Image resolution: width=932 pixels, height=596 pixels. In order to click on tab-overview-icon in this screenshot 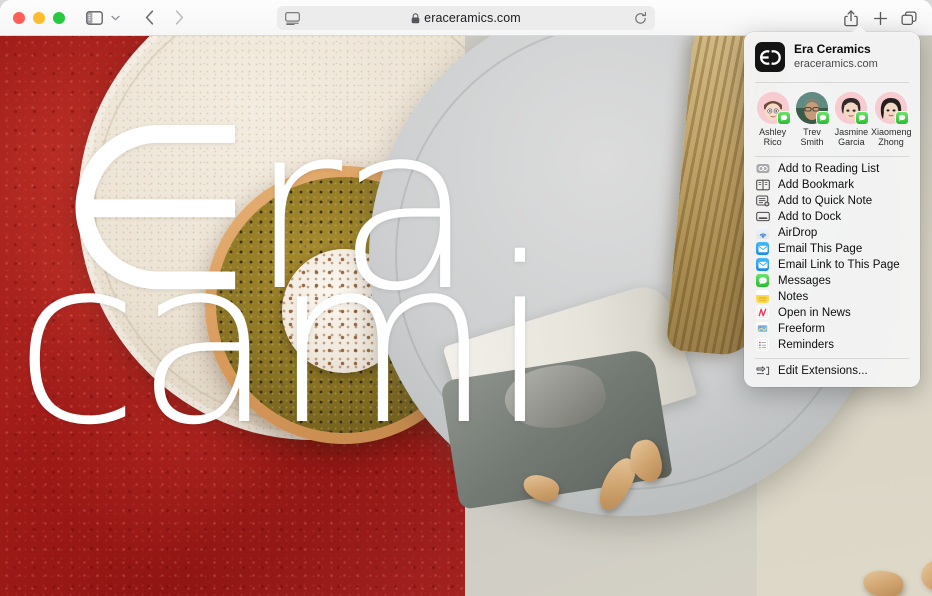, I will do `click(909, 17)`.